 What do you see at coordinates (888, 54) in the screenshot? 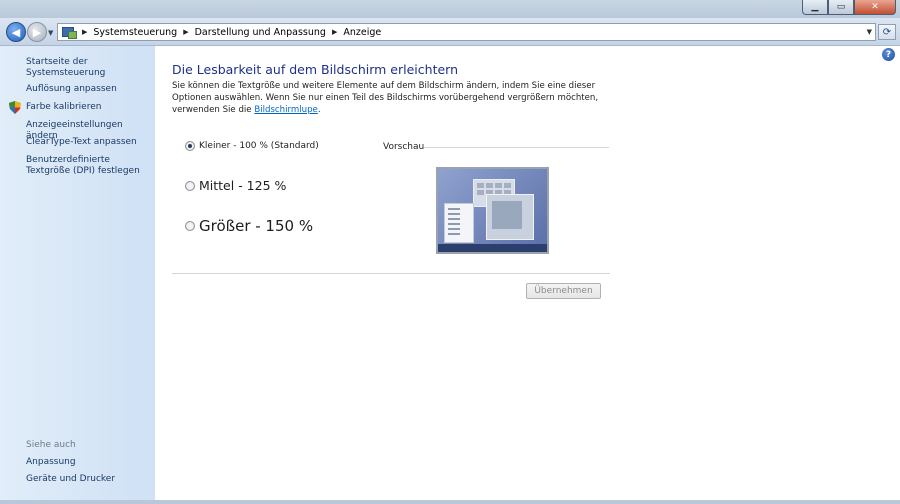
I see `help-icon: ?` at bounding box center [888, 54].